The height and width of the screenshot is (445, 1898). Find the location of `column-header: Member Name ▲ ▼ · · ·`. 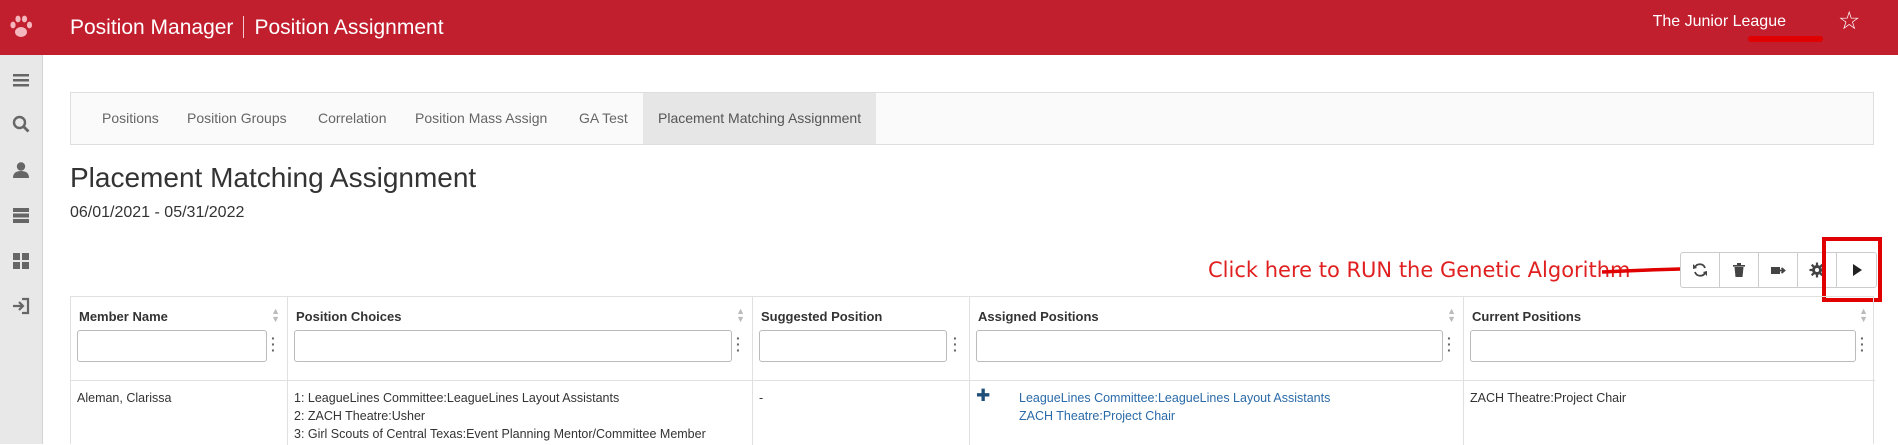

column-header: Member Name ▲ ▼ · · · is located at coordinates (179, 339).